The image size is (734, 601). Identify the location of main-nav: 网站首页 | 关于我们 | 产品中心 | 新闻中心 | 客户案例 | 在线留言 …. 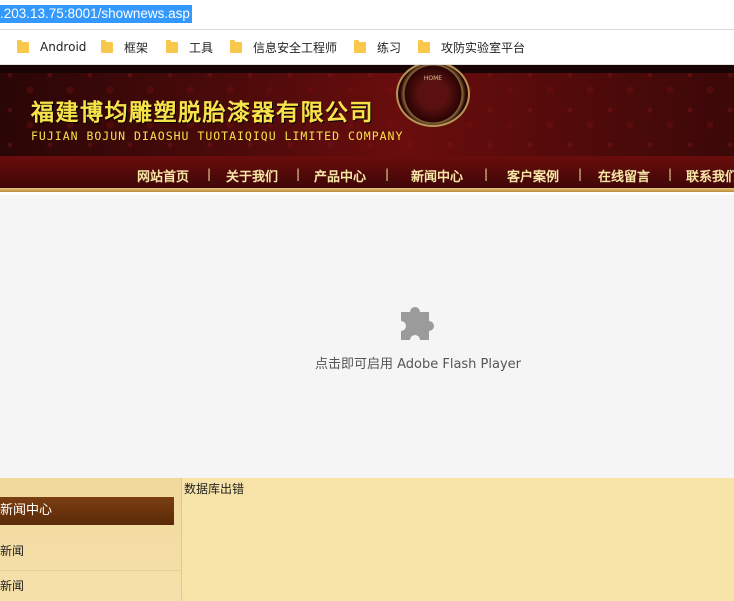
(367, 174).